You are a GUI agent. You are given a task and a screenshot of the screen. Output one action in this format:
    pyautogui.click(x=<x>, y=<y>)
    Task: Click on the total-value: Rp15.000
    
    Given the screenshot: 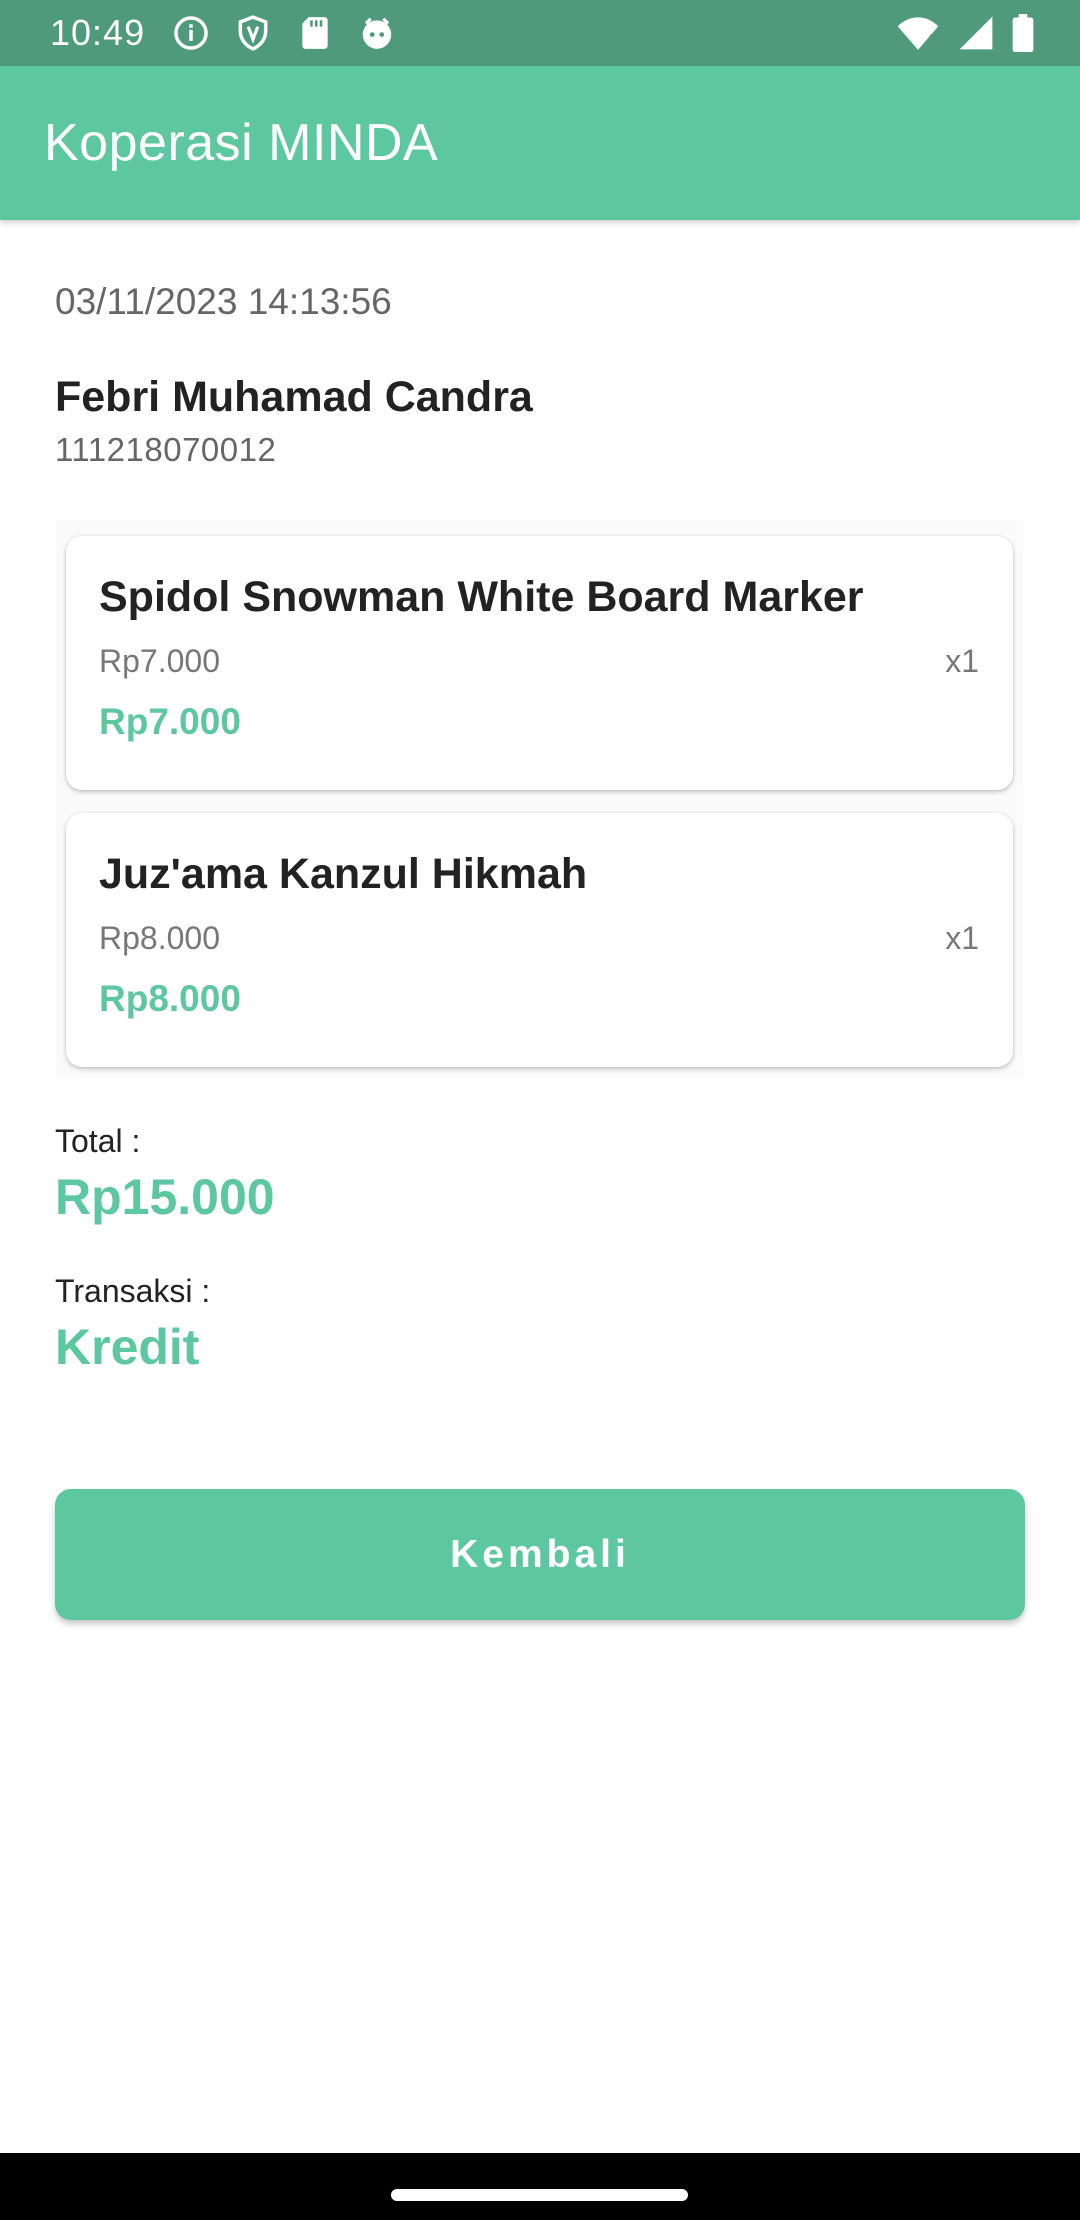 What is the action you would take?
    pyautogui.click(x=165, y=1197)
    